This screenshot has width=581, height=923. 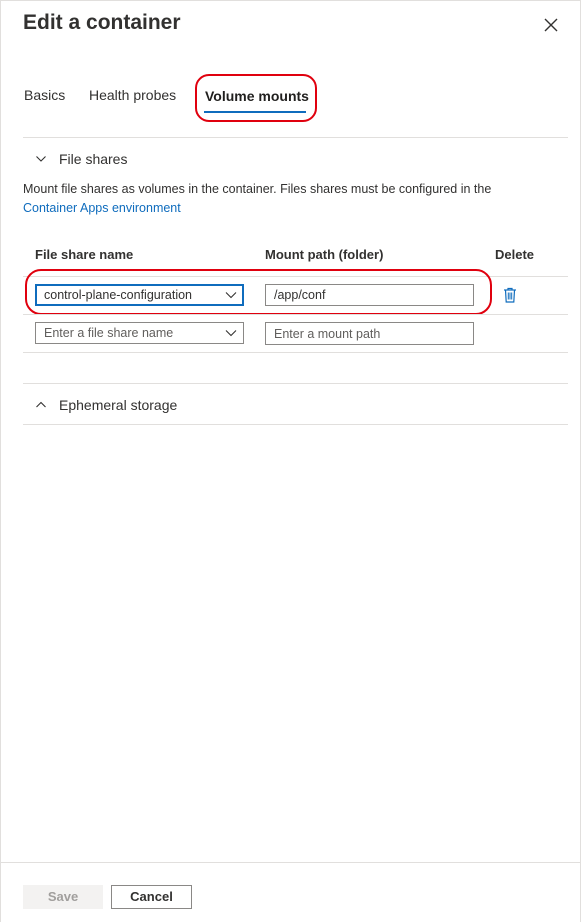 I want to click on footer-divider, so click(x=290, y=862).